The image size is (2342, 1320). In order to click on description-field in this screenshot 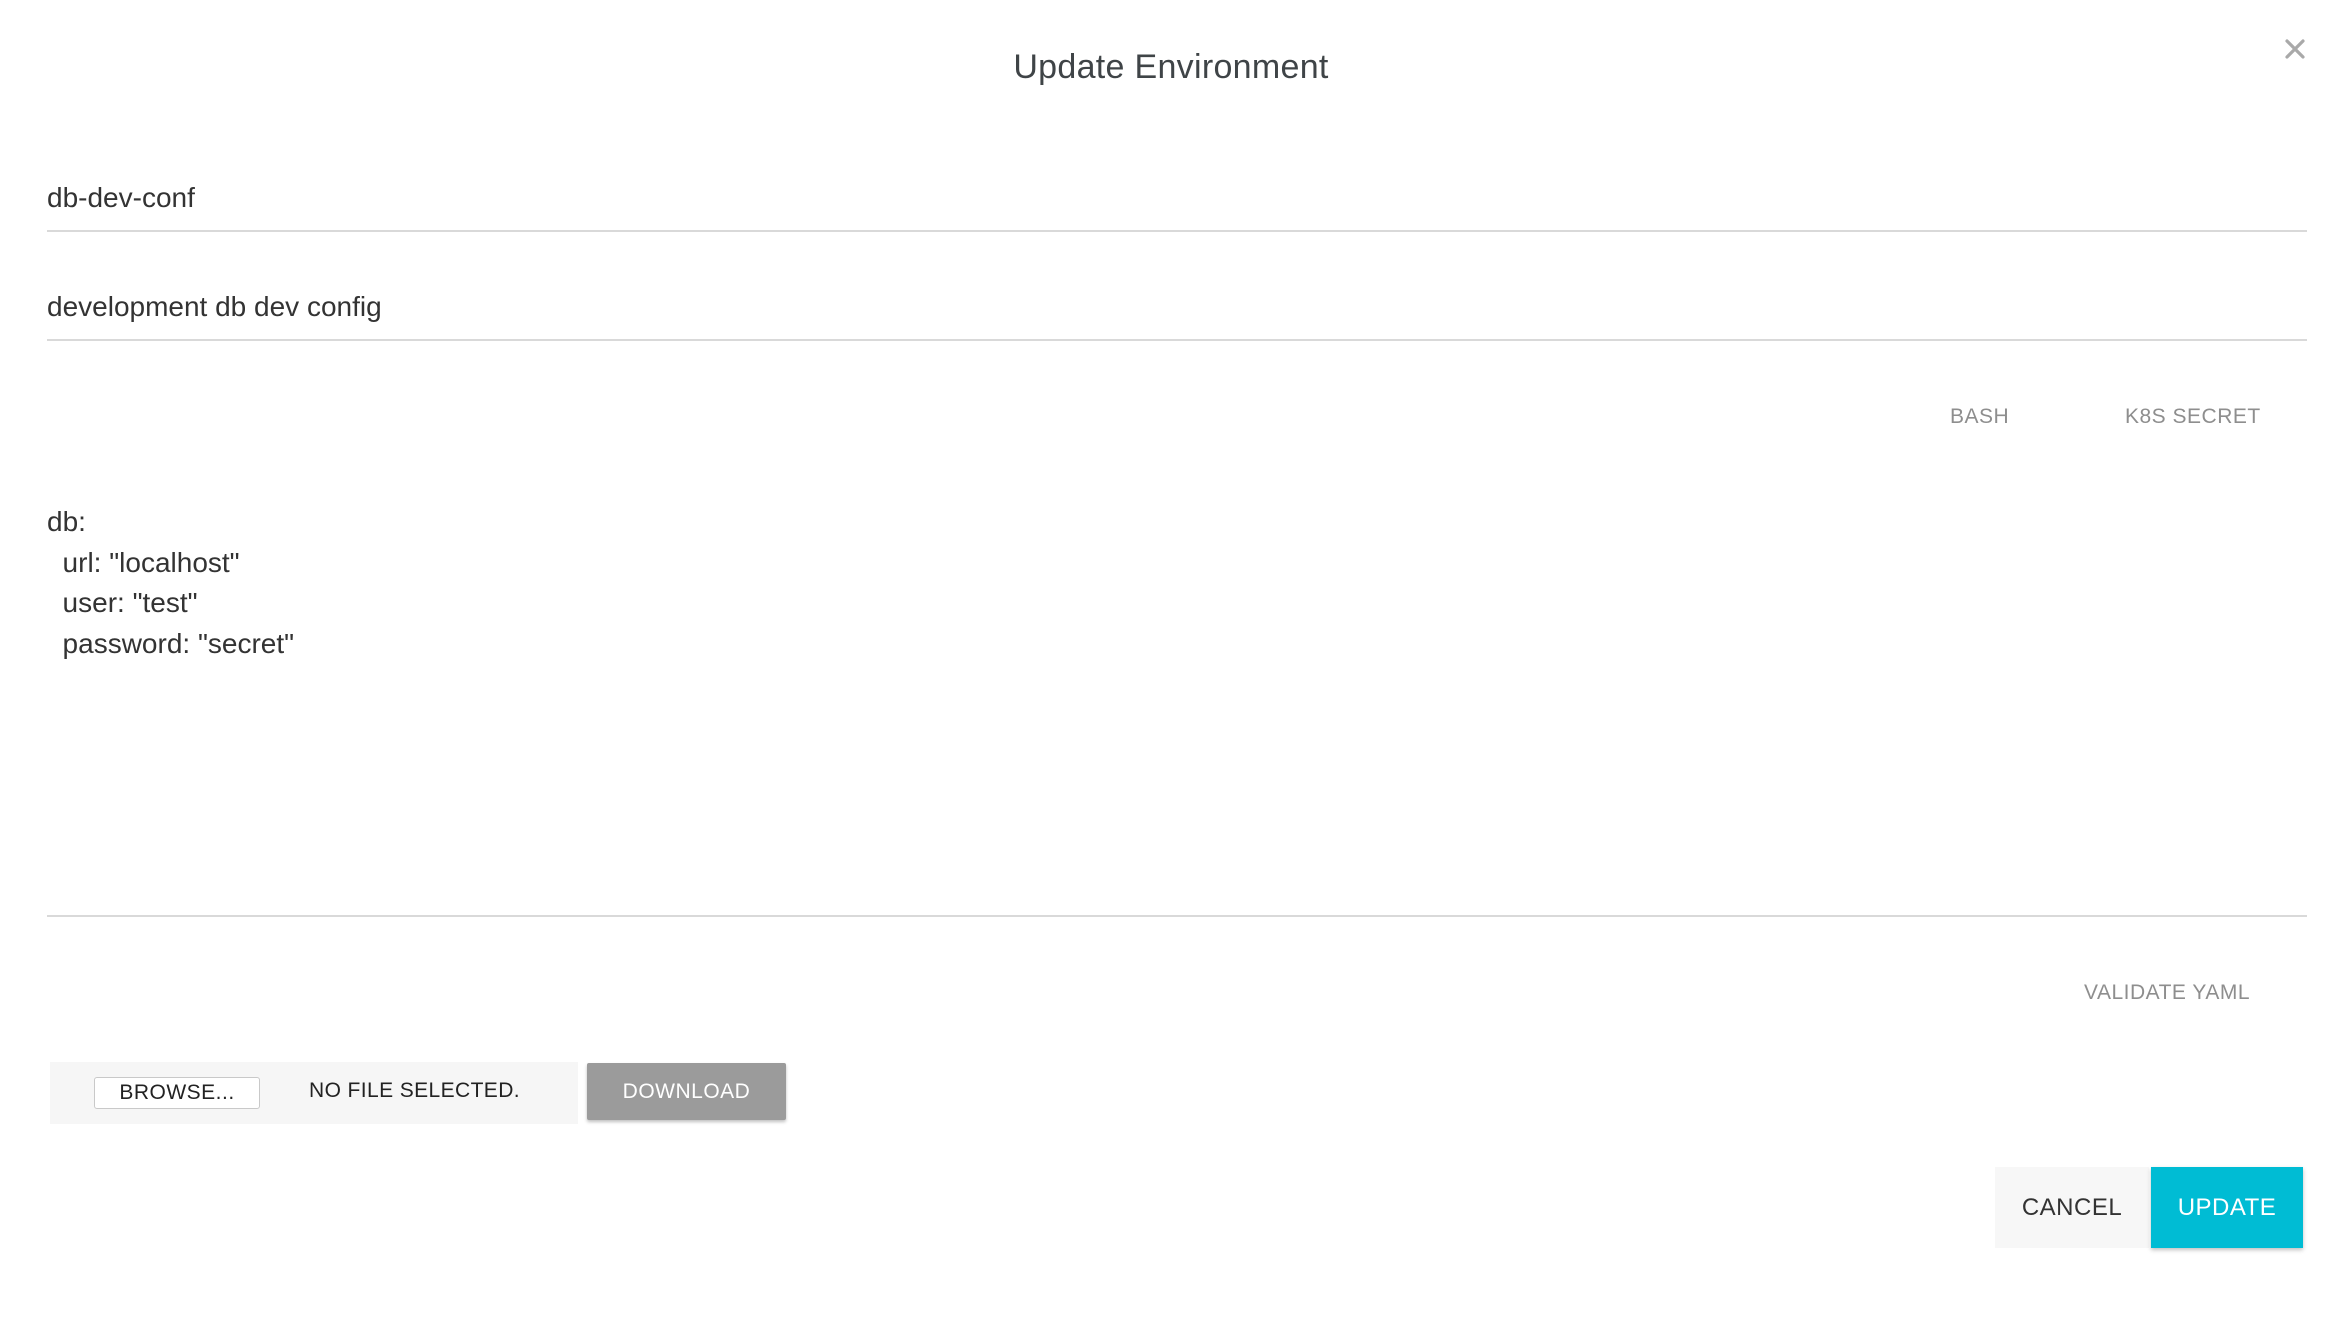, I will do `click(1177, 311)`.